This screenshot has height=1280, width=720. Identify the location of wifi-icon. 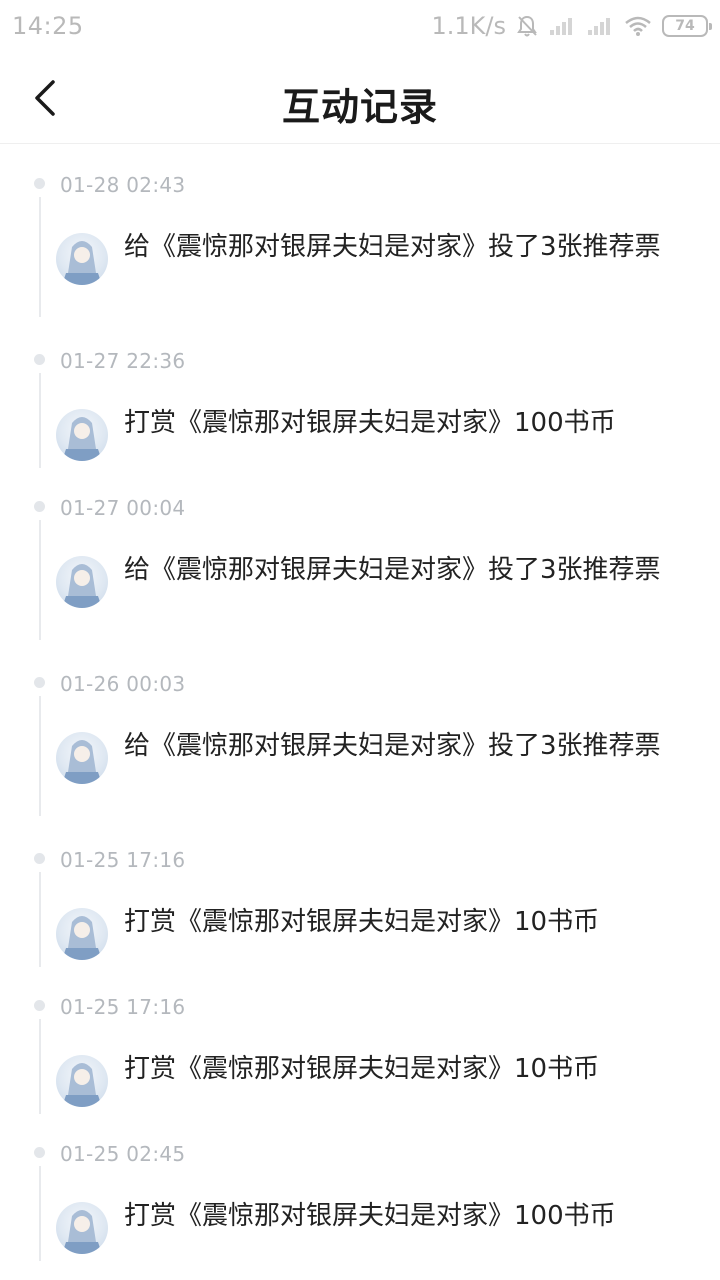
(638, 26).